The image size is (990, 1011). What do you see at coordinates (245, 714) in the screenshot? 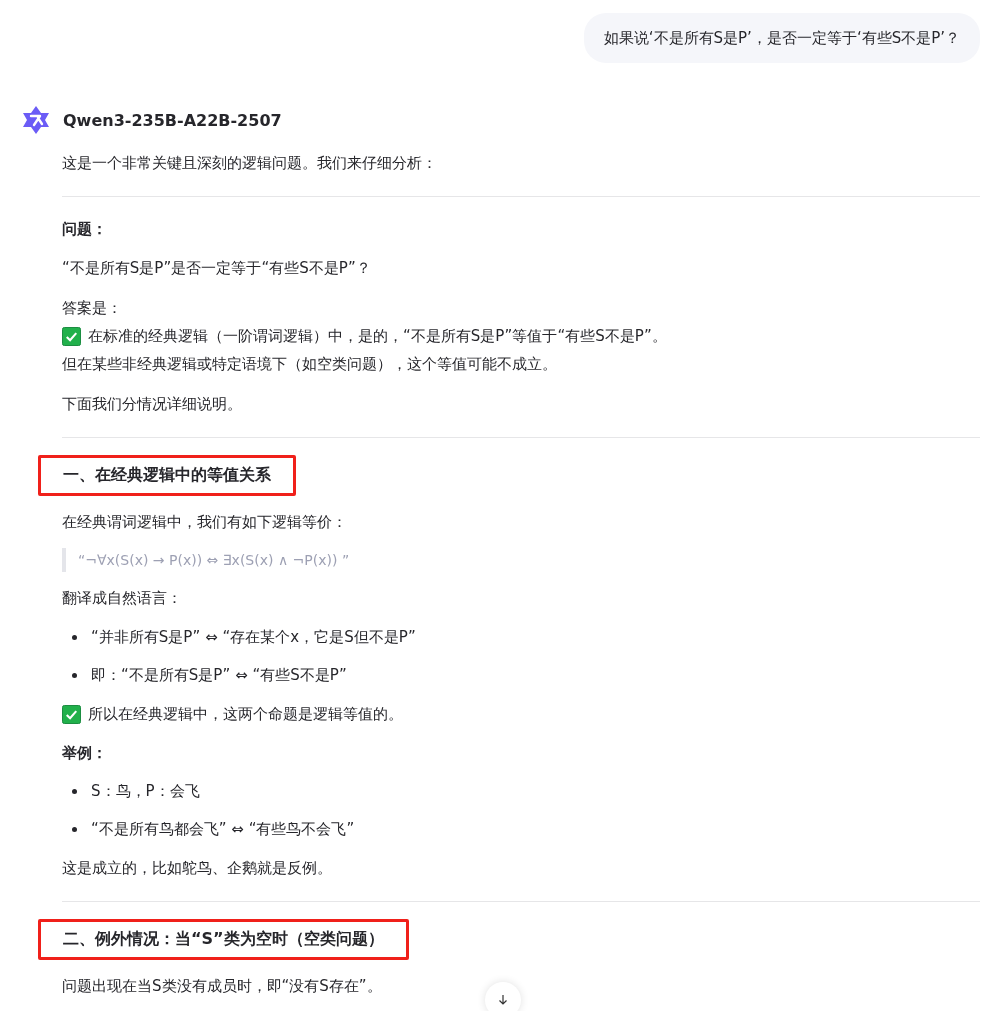
I see `paragraph-text: 所以在经典逻辑中，这两个命题是逻辑等值的。` at bounding box center [245, 714].